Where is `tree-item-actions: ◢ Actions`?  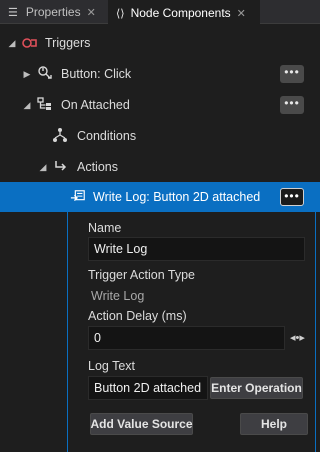 tree-item-actions: ◢ Actions is located at coordinates (160, 167).